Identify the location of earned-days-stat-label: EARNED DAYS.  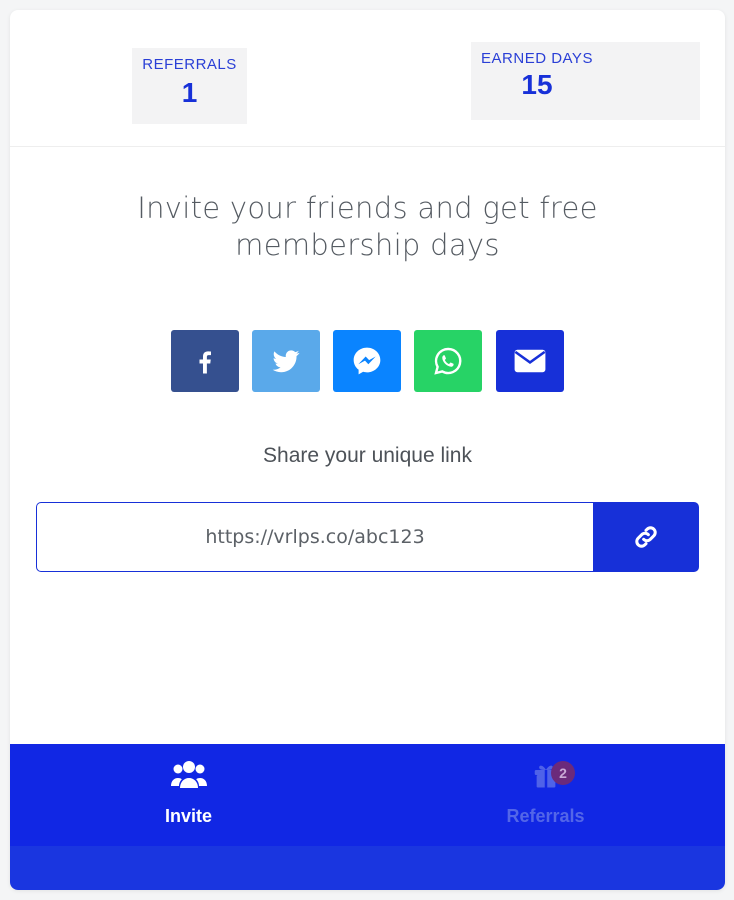
(537, 58).